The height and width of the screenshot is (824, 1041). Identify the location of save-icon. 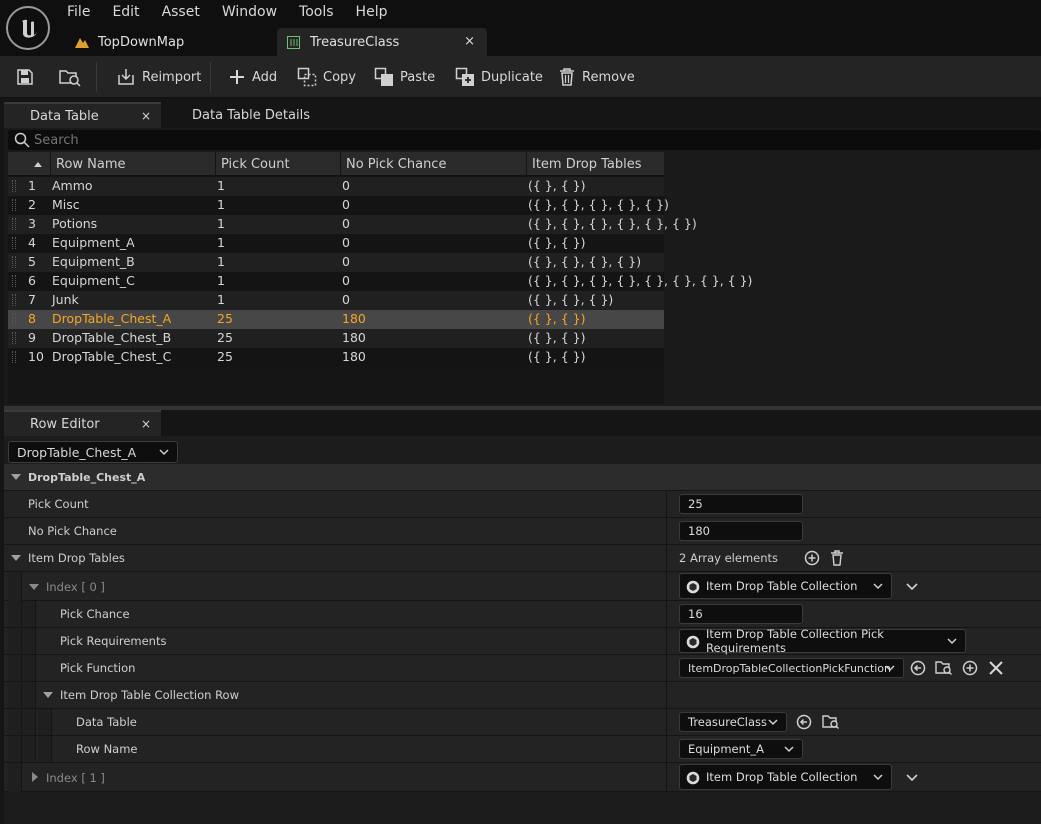
(25, 77).